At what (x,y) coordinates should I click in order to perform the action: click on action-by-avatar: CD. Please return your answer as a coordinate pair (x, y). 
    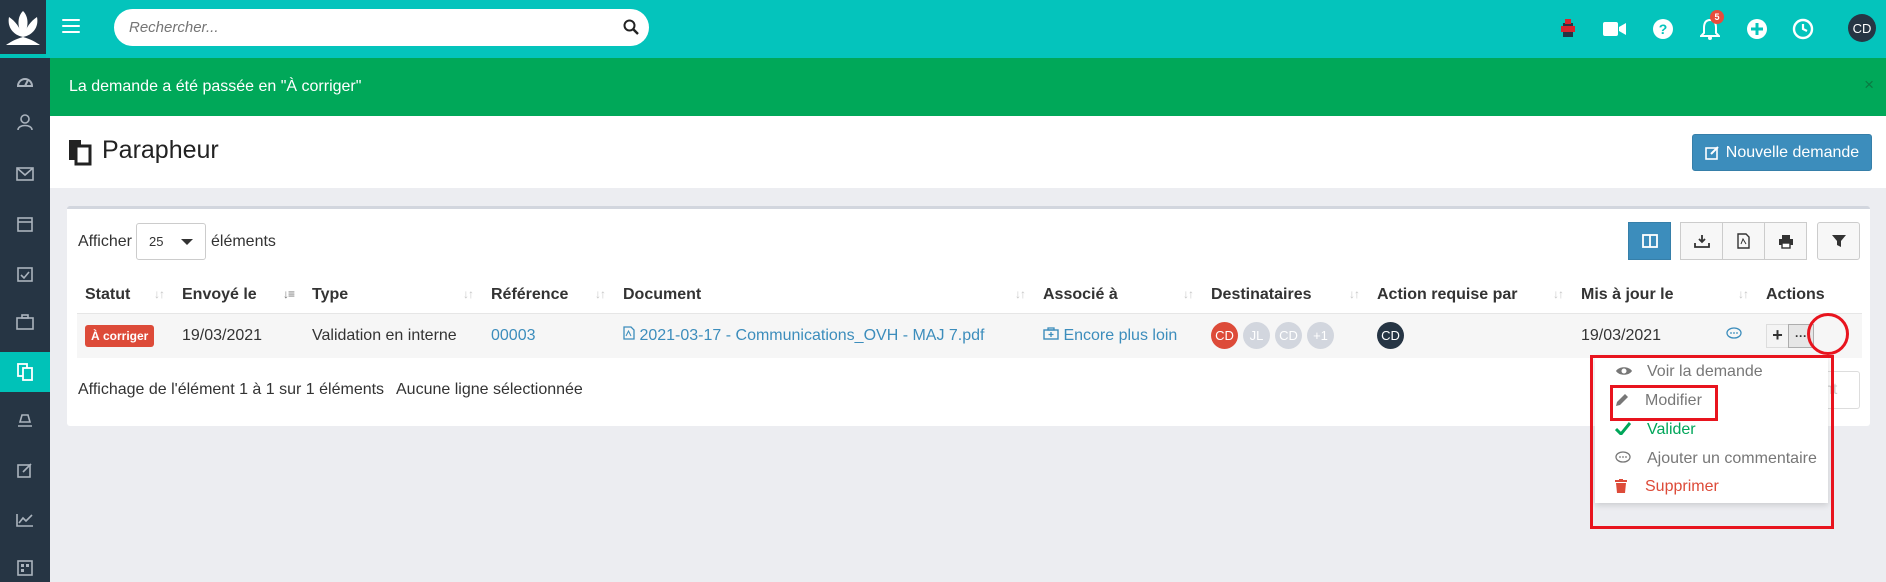
    Looking at the image, I should click on (1390, 336).